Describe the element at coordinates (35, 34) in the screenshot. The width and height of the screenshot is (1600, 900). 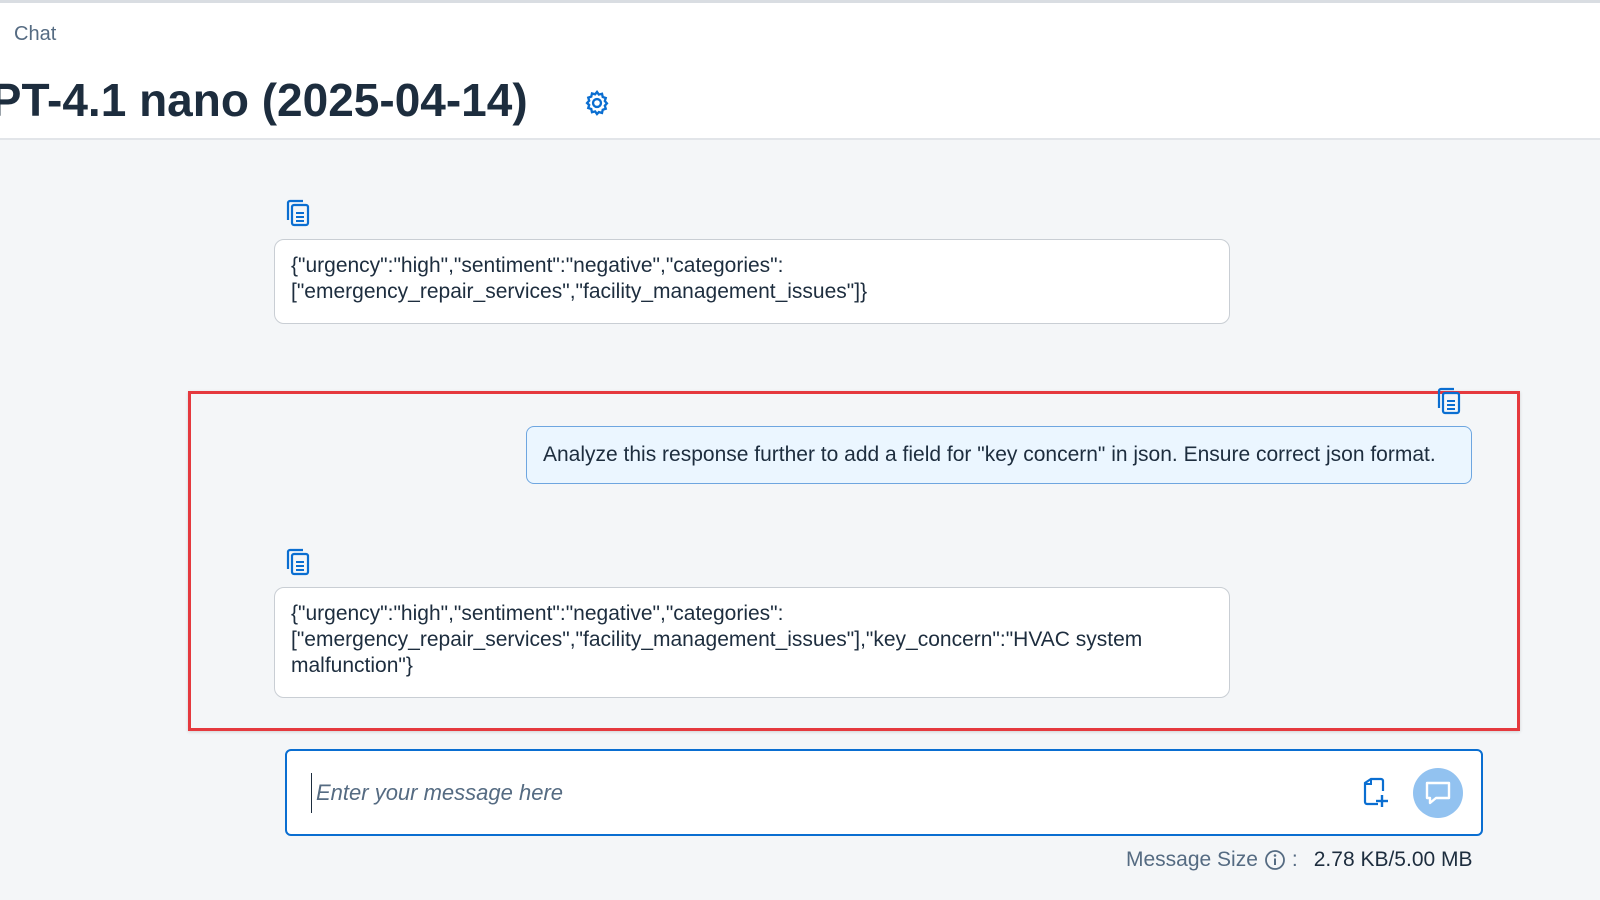
I see `breadcrumb: Chat` at that location.